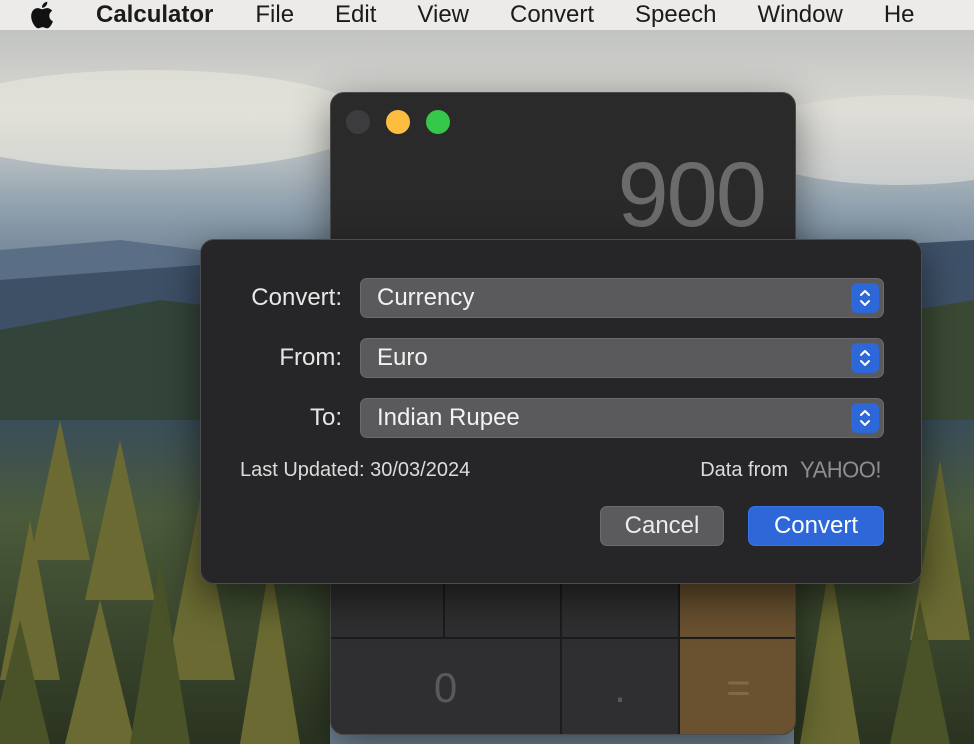 The height and width of the screenshot is (744, 974). I want to click on calculator-display: 900, so click(692, 195).